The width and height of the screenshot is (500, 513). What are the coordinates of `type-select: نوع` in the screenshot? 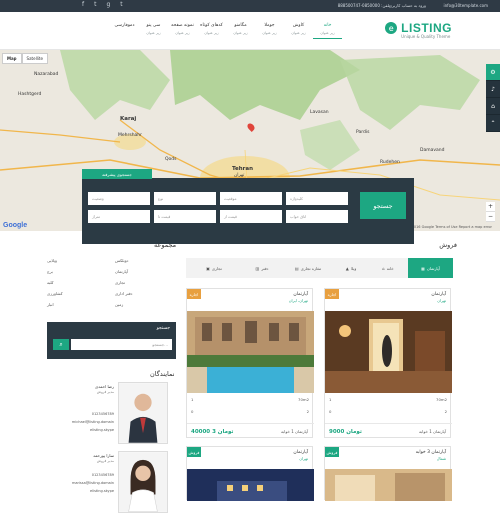 It's located at (185, 198).